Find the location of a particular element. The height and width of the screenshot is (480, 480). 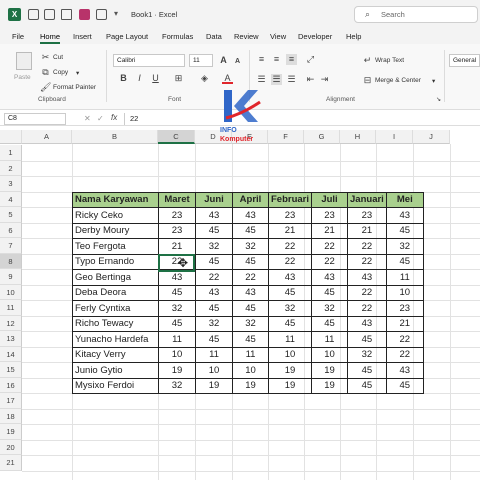

employee-name-cell: Geo Bertinga is located at coordinates (115, 277).